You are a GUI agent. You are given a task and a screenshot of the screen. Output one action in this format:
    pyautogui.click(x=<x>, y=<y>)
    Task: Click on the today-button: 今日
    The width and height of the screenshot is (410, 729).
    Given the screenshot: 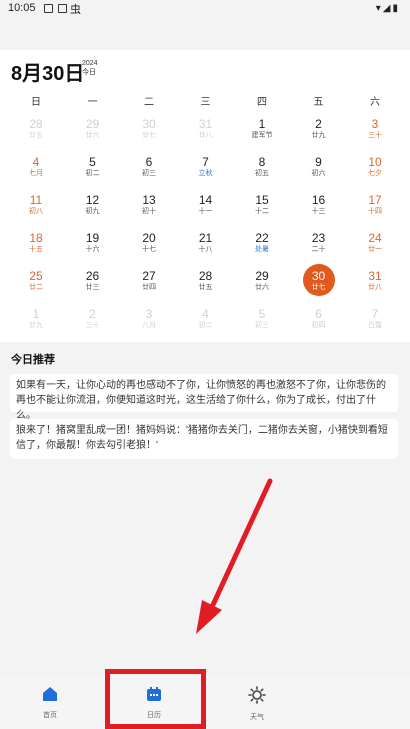 What is the action you would take?
    pyautogui.click(x=89, y=72)
    